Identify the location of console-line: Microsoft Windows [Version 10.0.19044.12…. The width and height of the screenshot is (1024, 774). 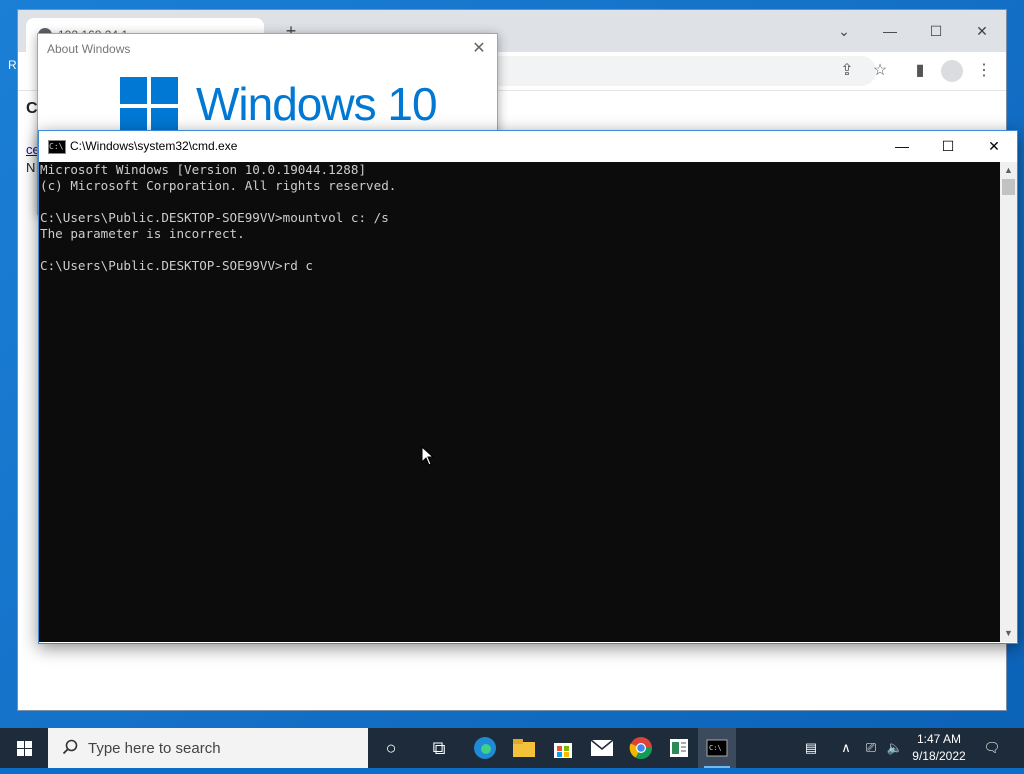
(203, 169).